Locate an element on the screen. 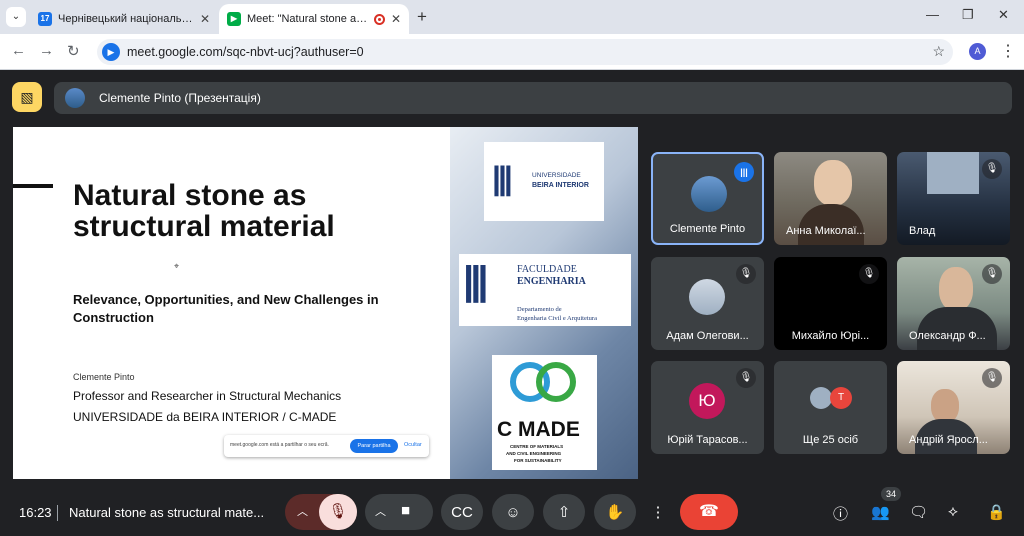 Image resolution: width=1024 pixels, height=536 pixels. people-icon: 👥 is located at coordinates (880, 512).